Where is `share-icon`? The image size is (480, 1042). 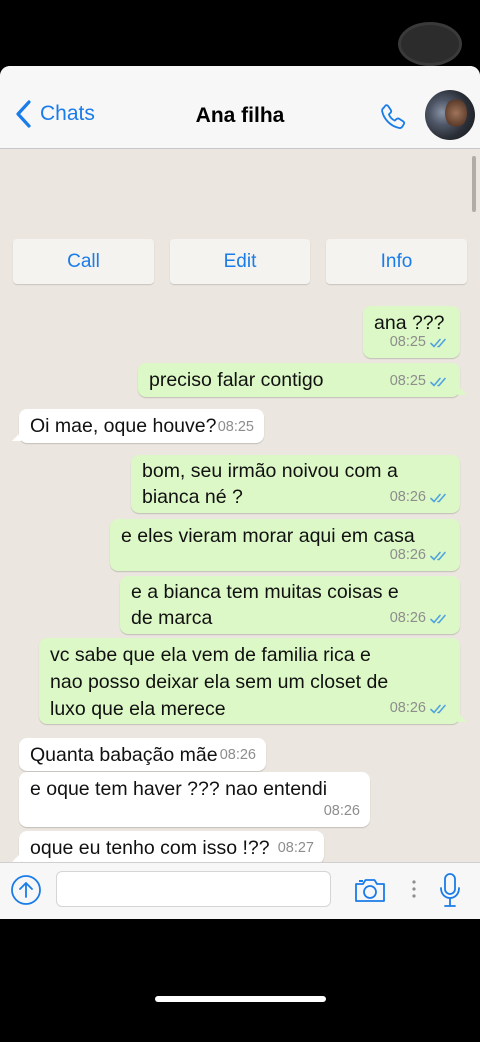
share-icon is located at coordinates (26, 890).